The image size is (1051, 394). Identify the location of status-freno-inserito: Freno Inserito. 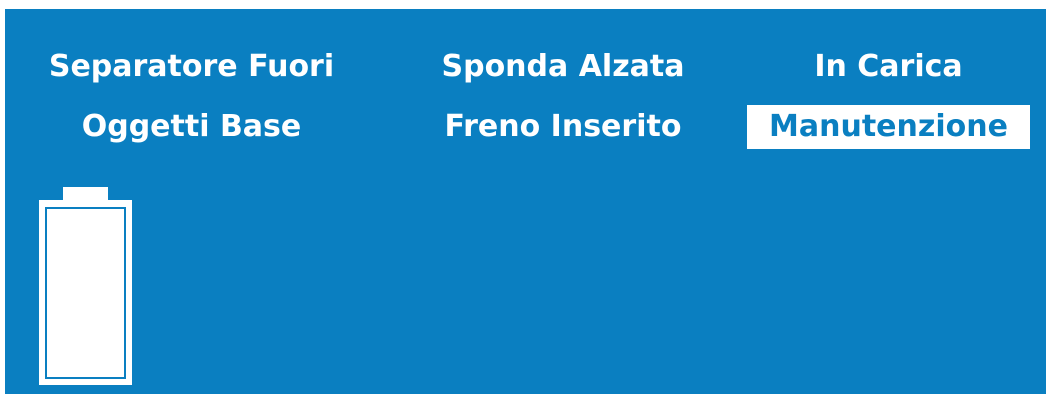
(563, 126).